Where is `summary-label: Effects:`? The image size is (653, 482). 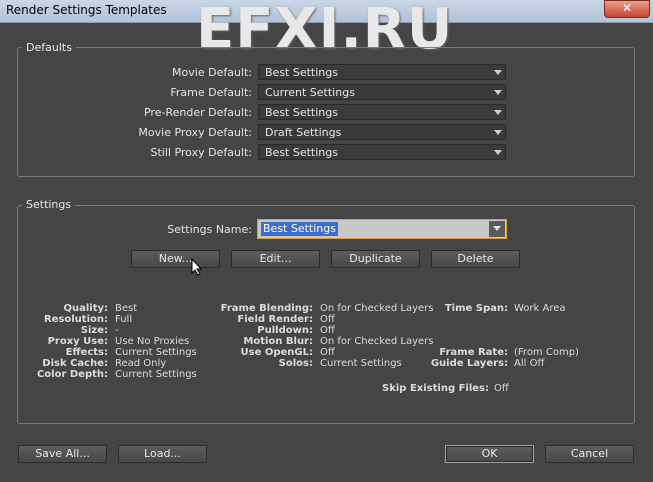
summary-label: Effects: is located at coordinates (86, 352).